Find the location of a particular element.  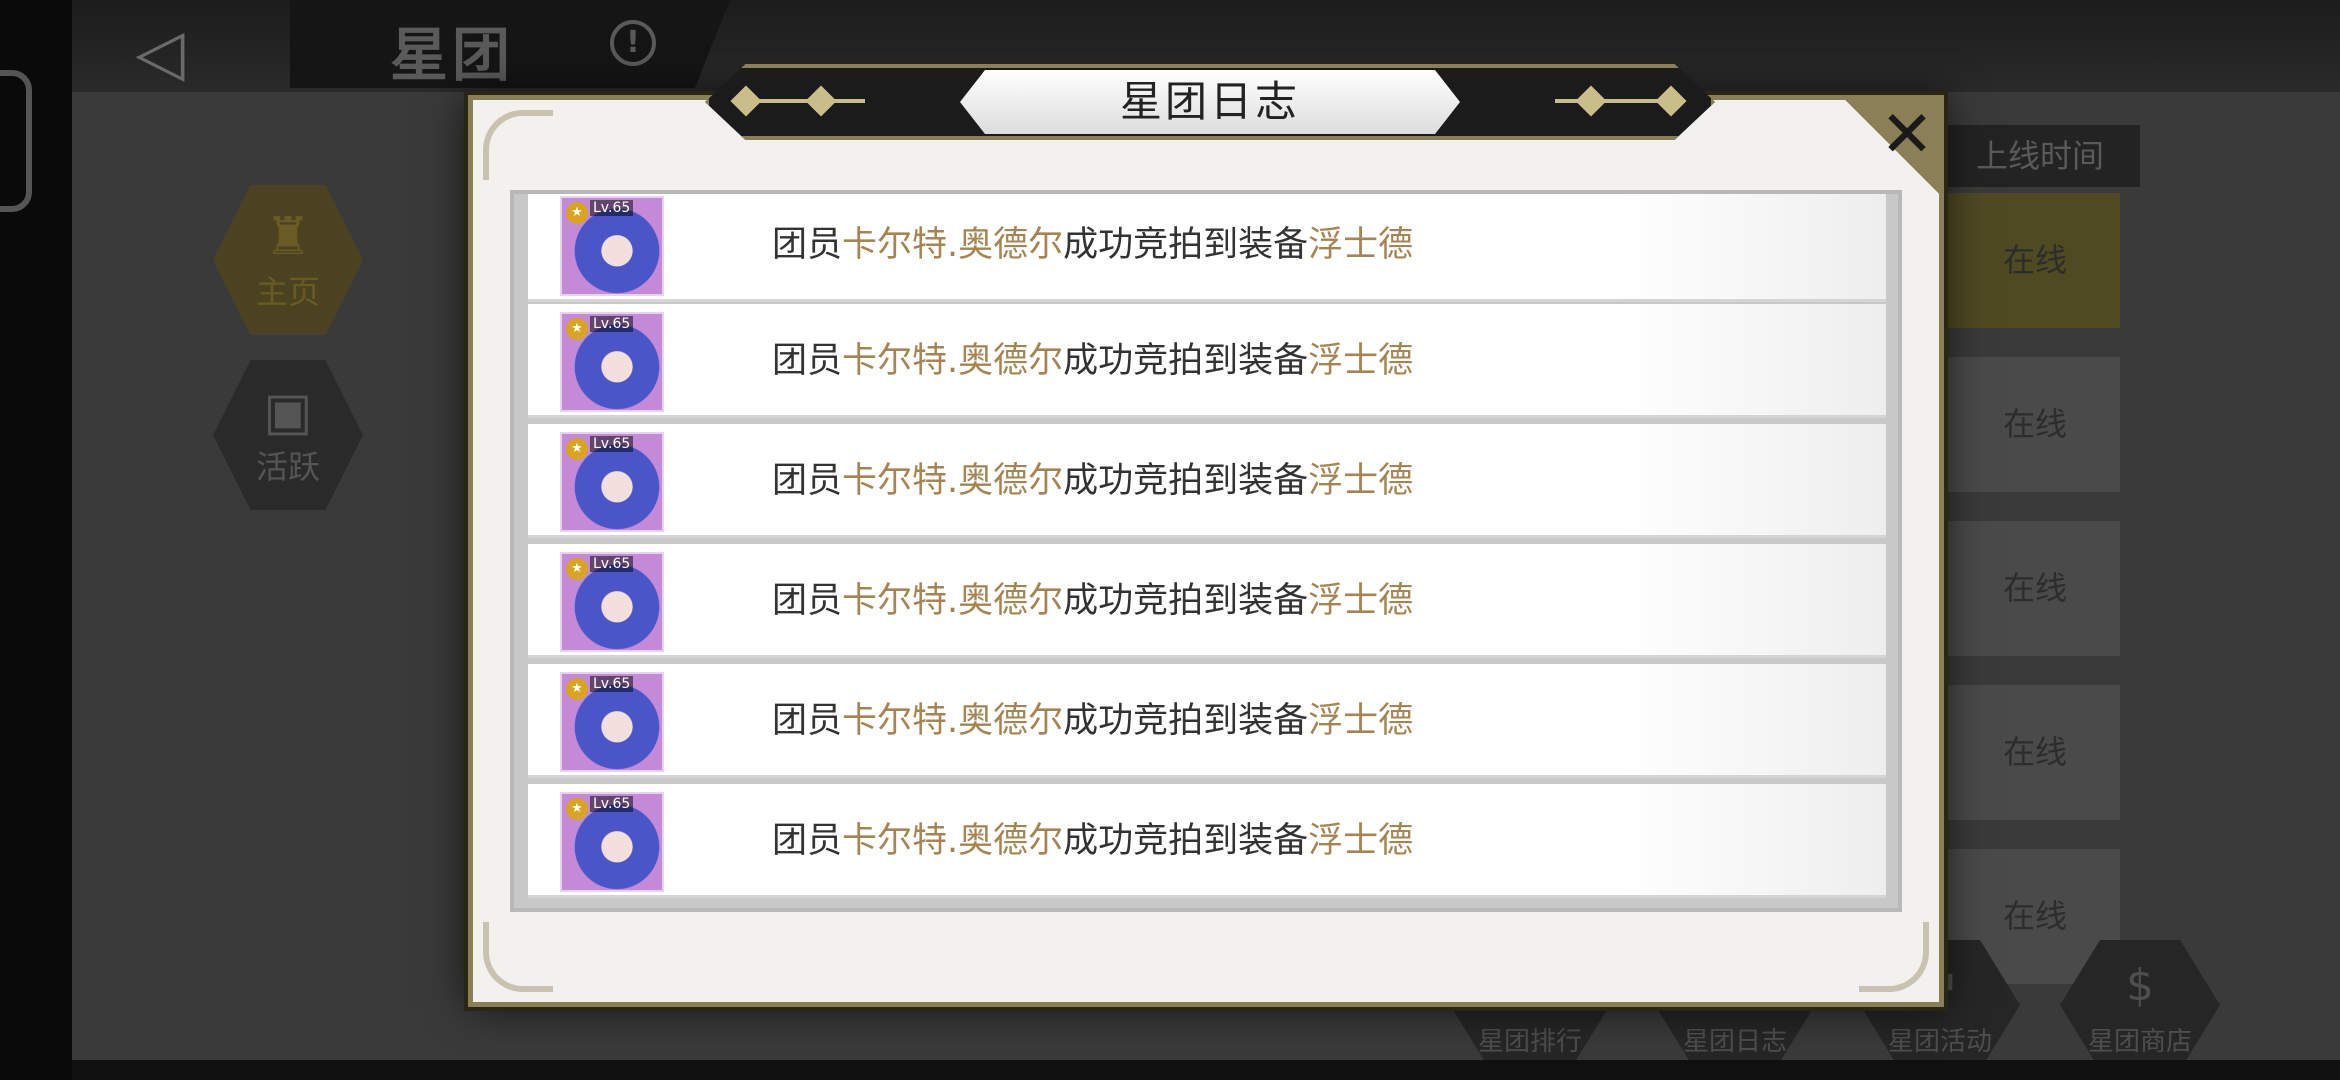

online-time-header: 上线时间 is located at coordinates (2040, 156).